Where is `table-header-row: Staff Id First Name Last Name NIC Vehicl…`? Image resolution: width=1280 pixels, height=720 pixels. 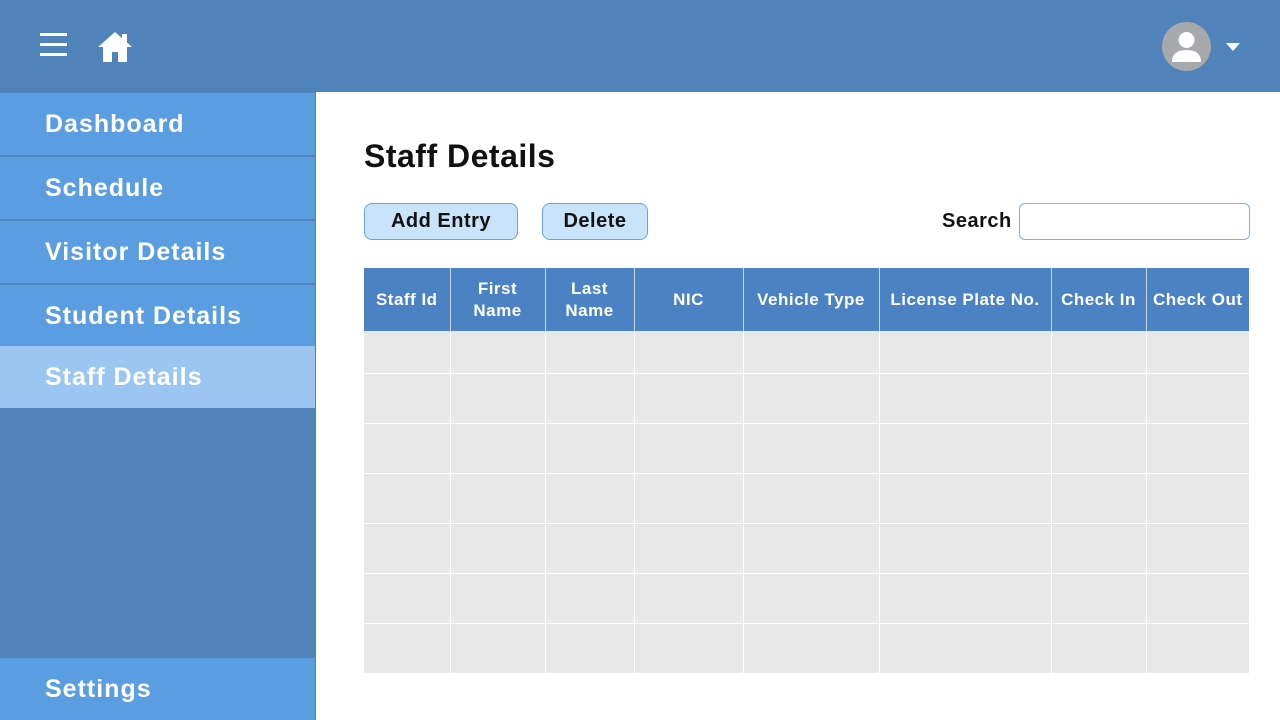 table-header-row: Staff Id First Name Last Name NIC Vehicl… is located at coordinates (806, 299).